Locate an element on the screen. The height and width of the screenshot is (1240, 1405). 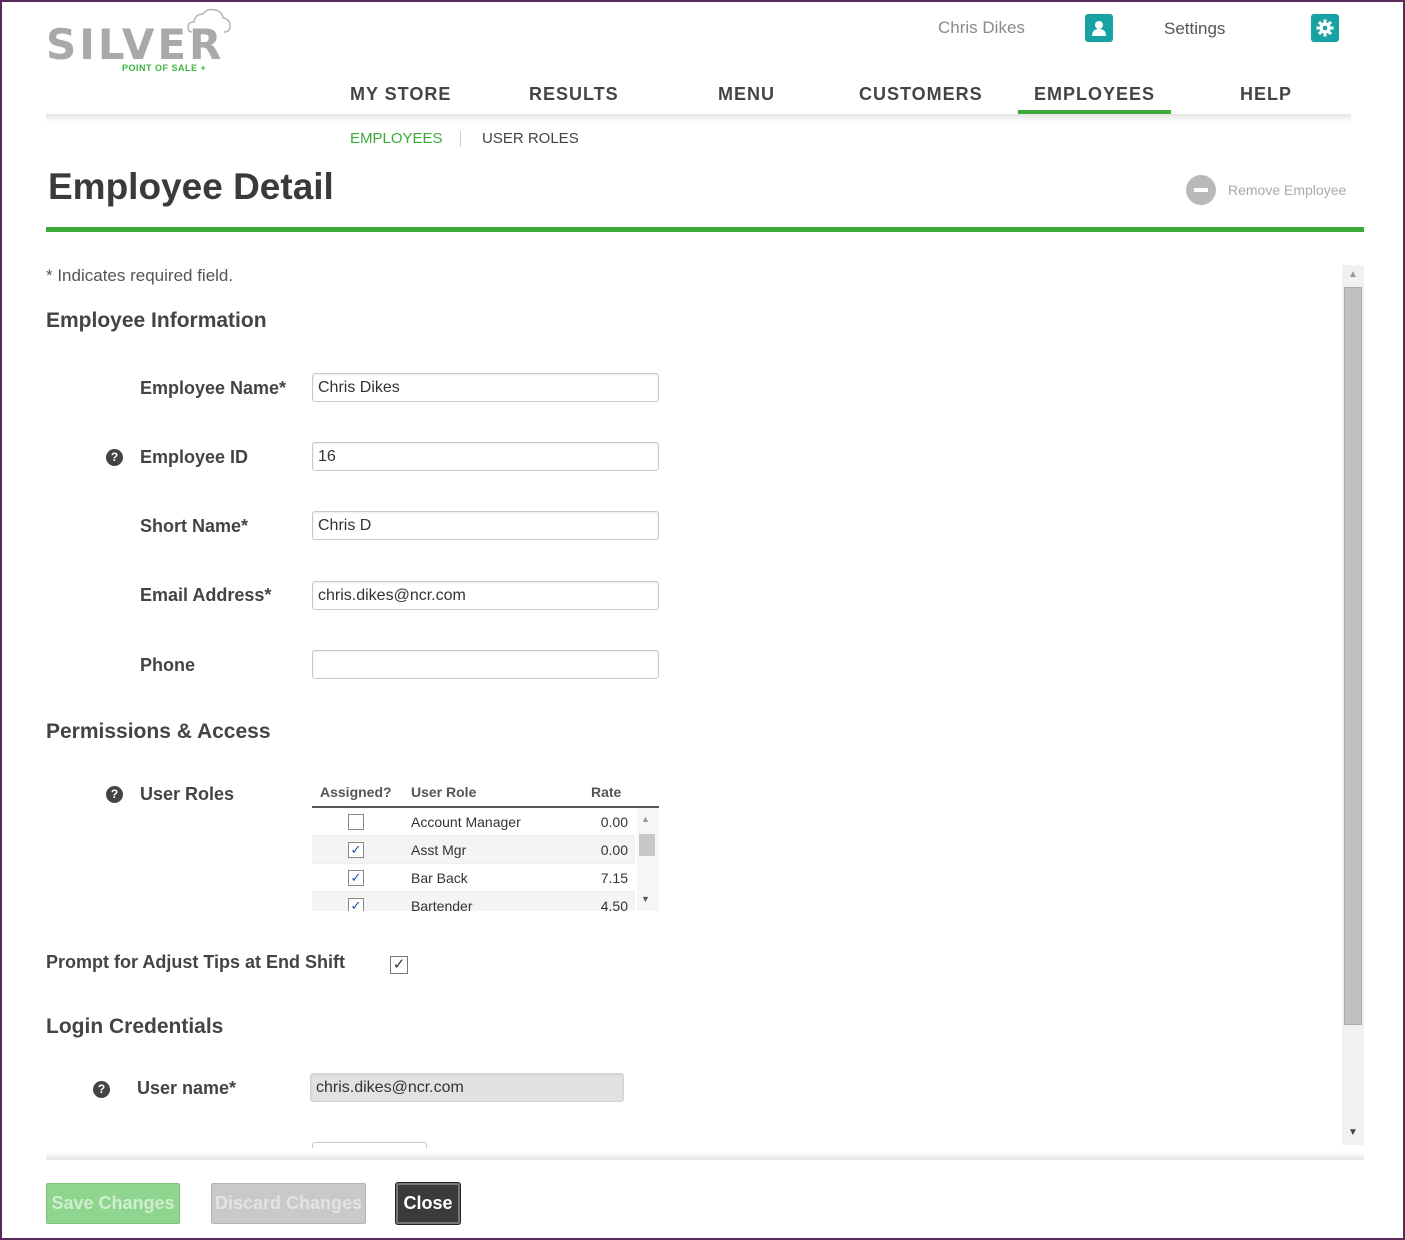
remove-employee-button: Remove Employee is located at coordinates (1266, 190).